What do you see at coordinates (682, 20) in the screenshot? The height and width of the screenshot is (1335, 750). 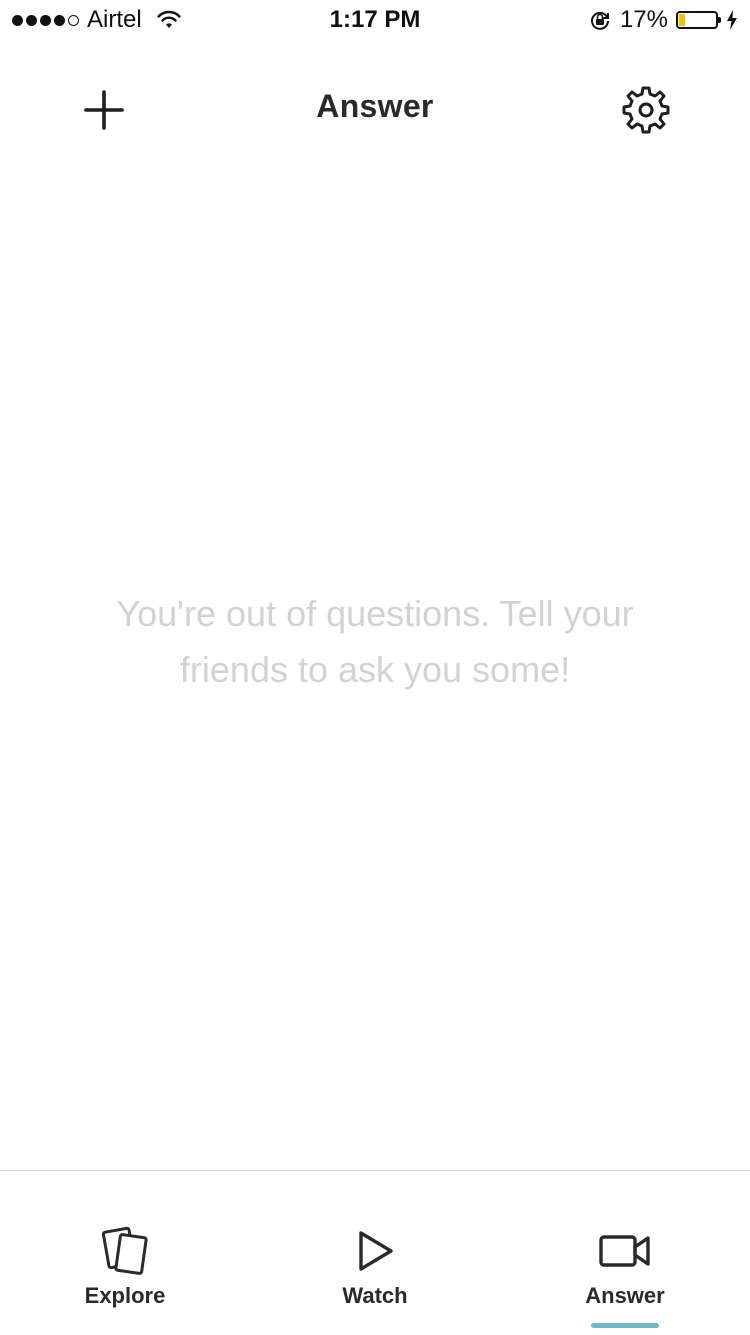 I see `battery-level` at bounding box center [682, 20].